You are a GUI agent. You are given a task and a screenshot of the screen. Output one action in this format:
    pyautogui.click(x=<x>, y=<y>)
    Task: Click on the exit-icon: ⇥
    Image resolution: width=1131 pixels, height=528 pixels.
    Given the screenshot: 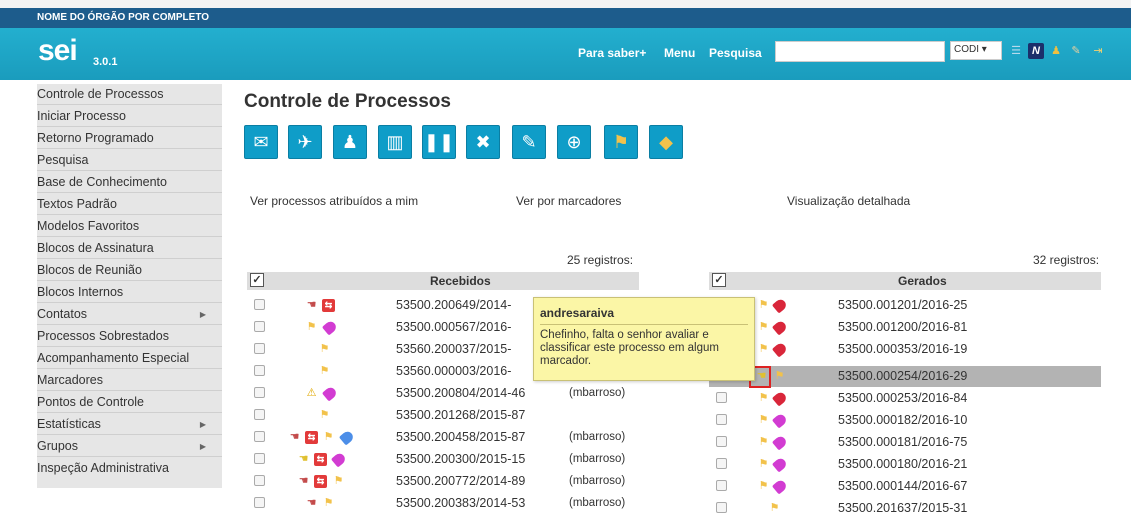 What is the action you would take?
    pyautogui.click(x=1098, y=51)
    